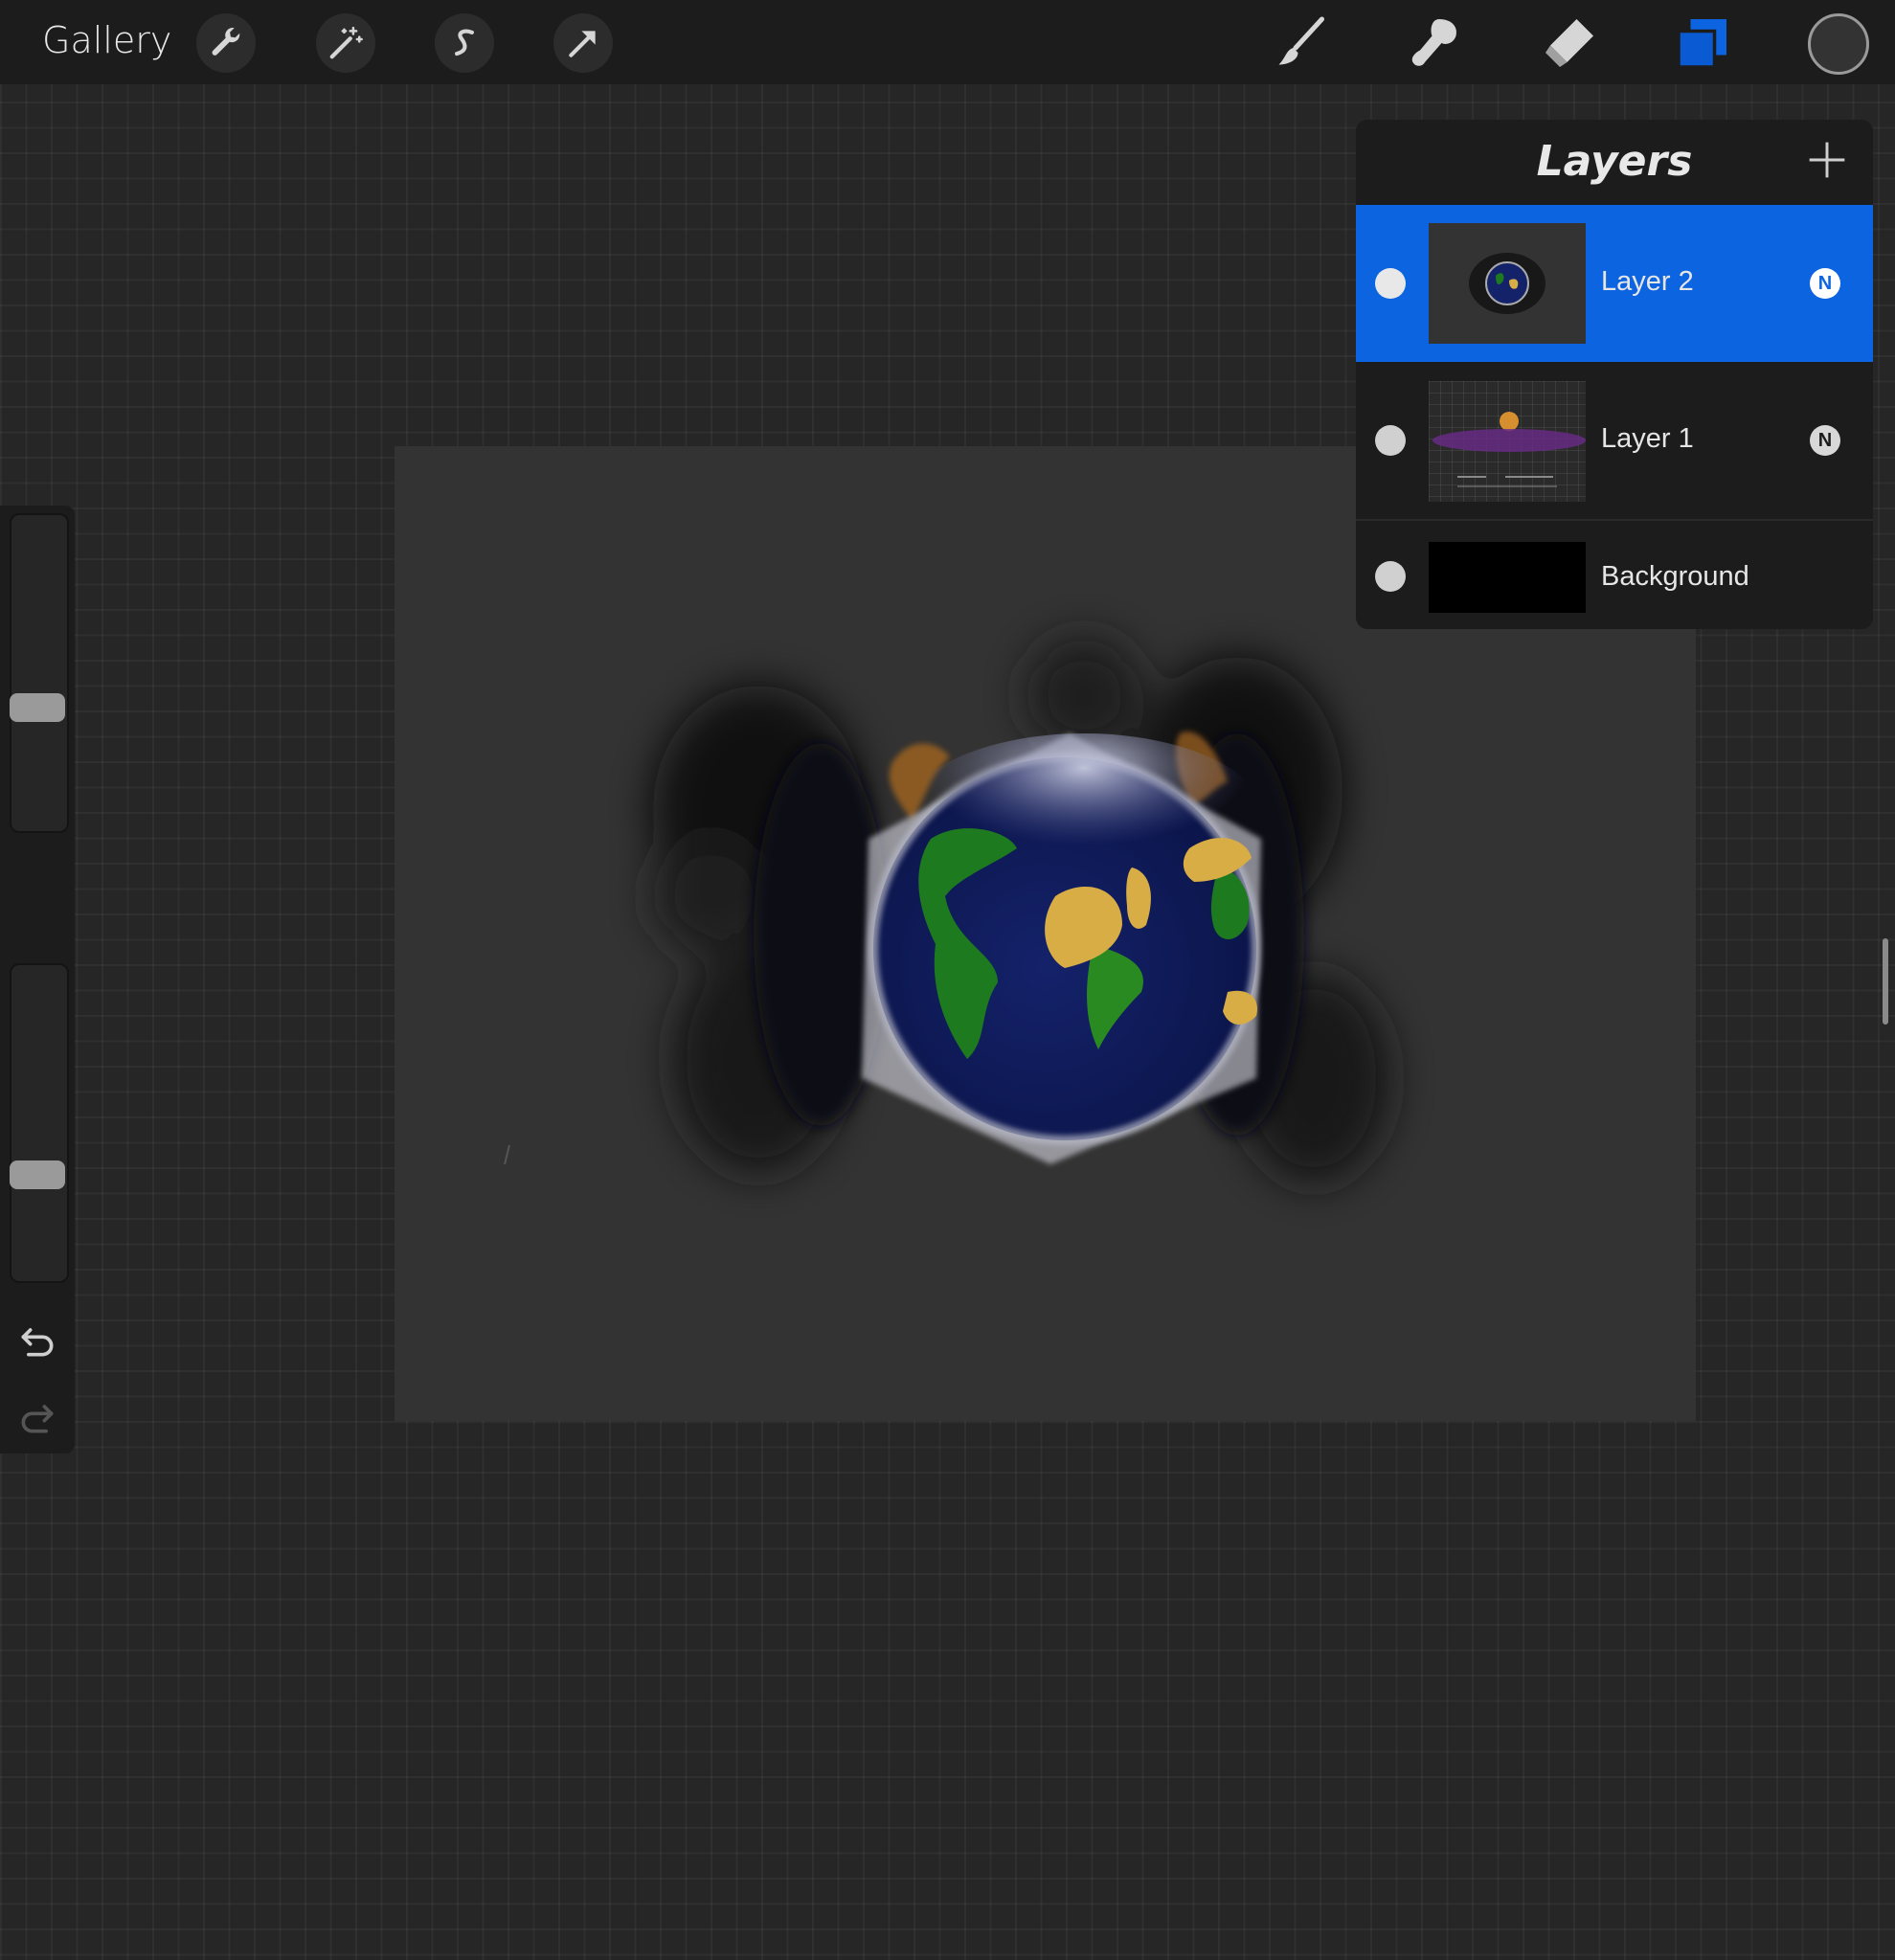  What do you see at coordinates (38, 707) in the screenshot?
I see `brush-size-thumb` at bounding box center [38, 707].